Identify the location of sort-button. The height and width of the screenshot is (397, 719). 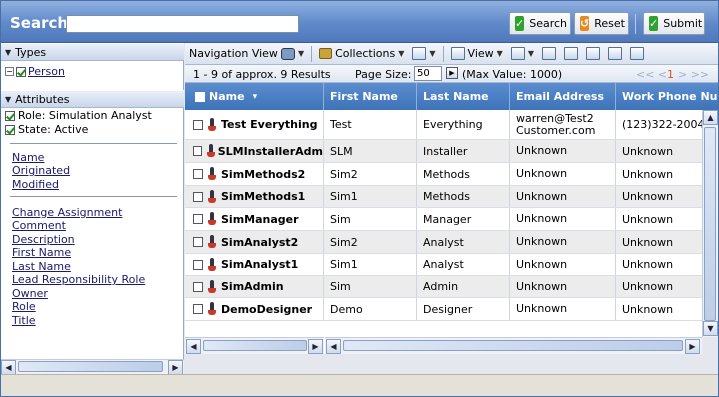
(615, 53).